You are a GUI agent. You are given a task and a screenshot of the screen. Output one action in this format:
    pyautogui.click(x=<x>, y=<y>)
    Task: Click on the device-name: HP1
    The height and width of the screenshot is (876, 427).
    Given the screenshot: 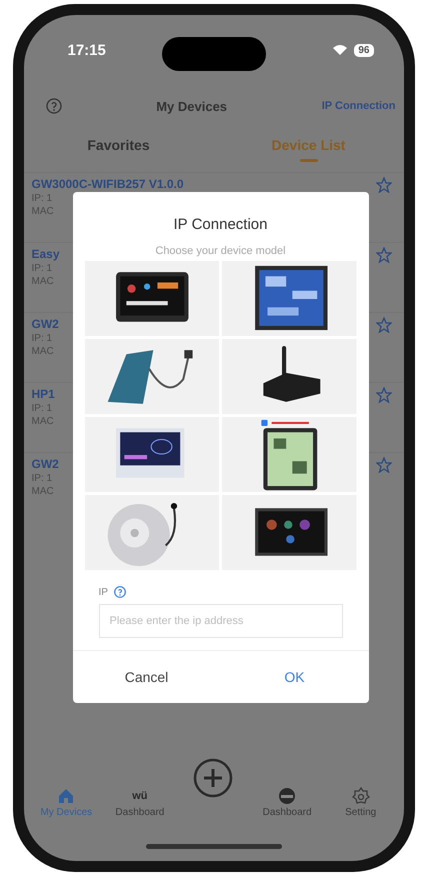 What is the action you would take?
    pyautogui.click(x=43, y=394)
    